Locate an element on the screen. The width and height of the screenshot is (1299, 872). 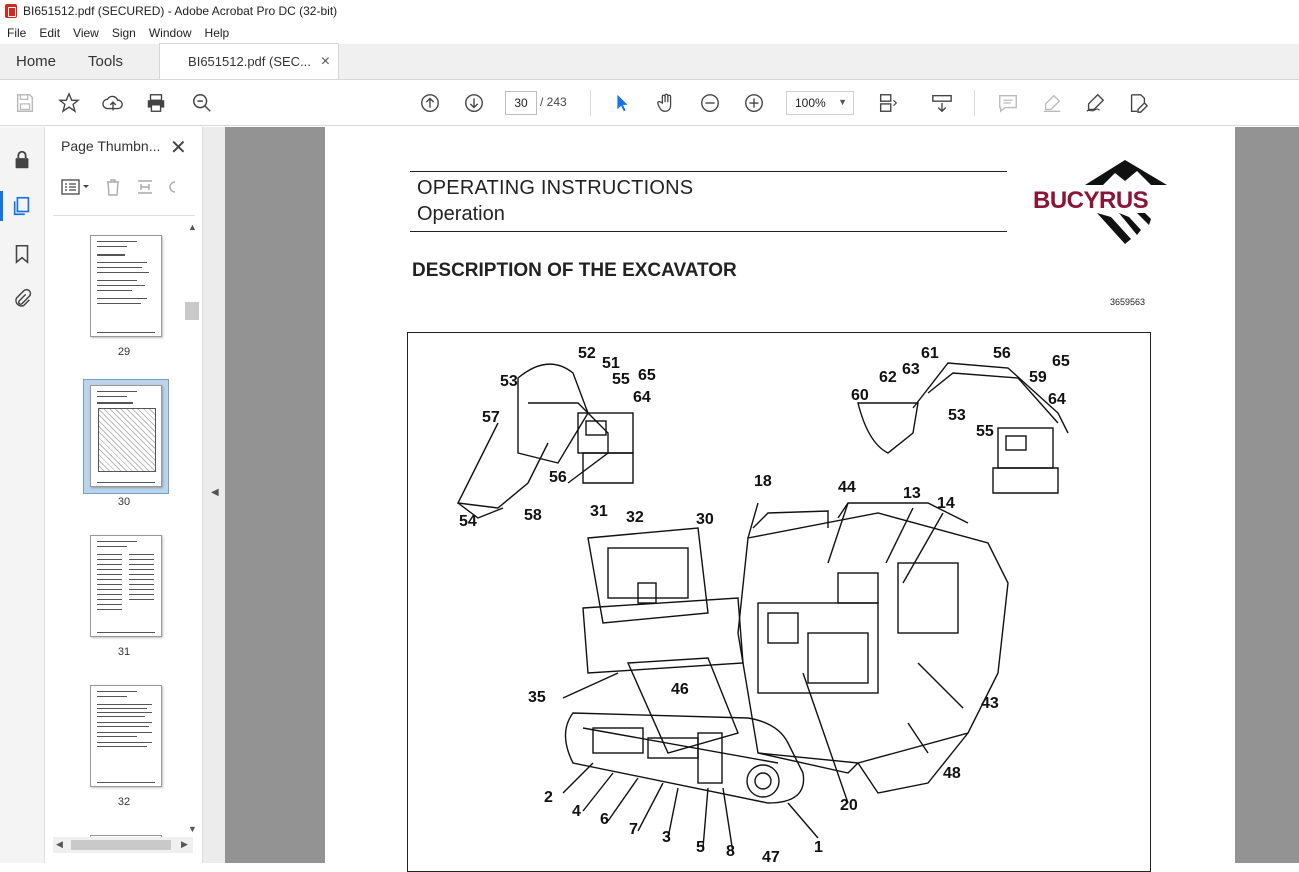
bookmark-star-icon is located at coordinates (69, 103).